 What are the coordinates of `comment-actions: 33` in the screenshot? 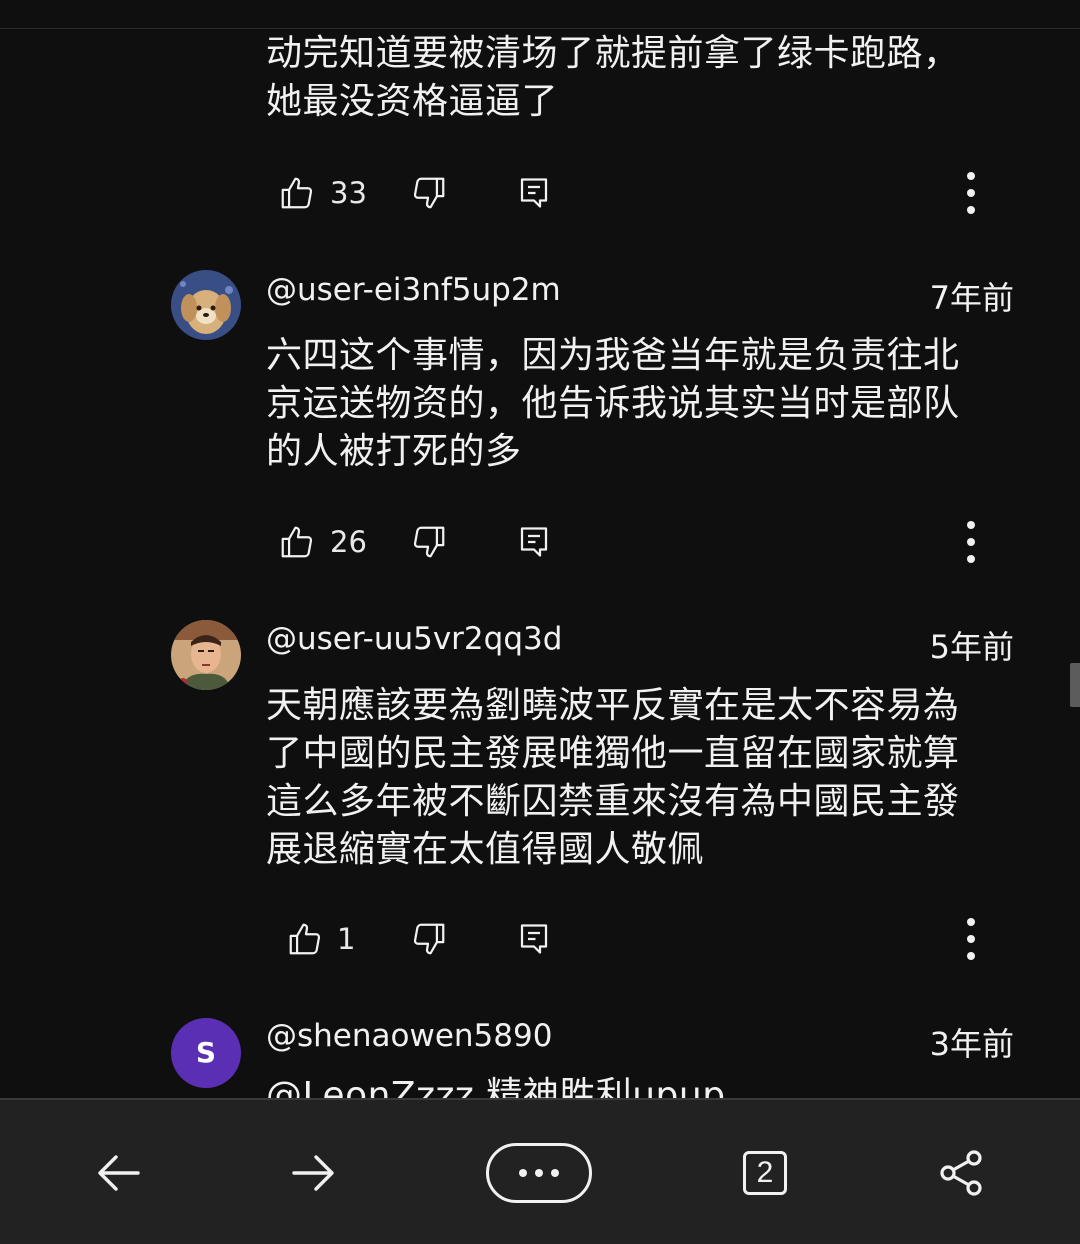 It's located at (540, 193).